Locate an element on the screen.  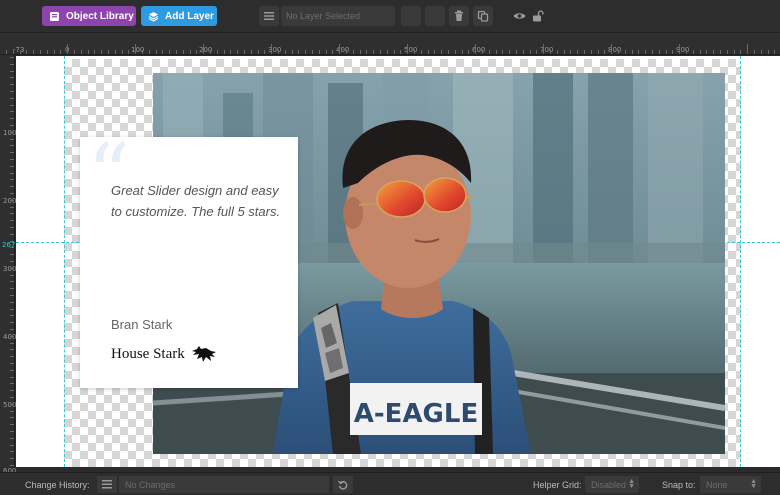
duplicate-icon is located at coordinates (483, 16).